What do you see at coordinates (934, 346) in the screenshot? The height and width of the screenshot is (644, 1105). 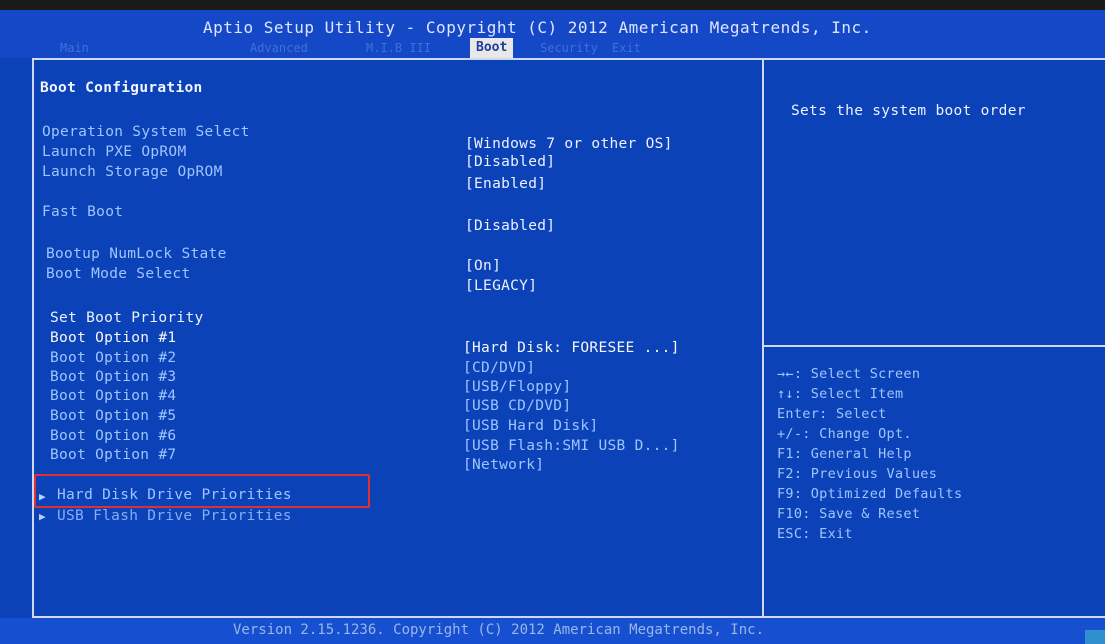 I see `help-divider` at bounding box center [934, 346].